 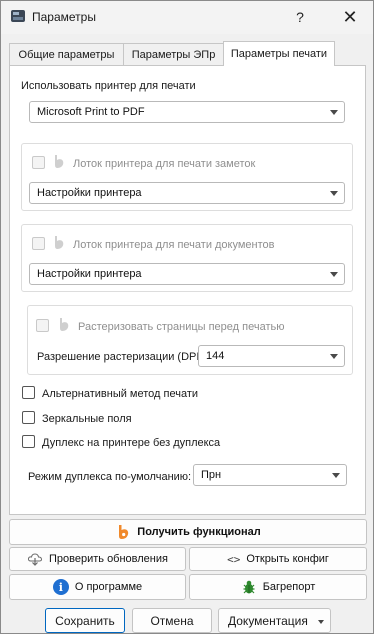 What do you see at coordinates (211, 475) in the screenshot?
I see `duplex-default-select-value: Прн` at bounding box center [211, 475].